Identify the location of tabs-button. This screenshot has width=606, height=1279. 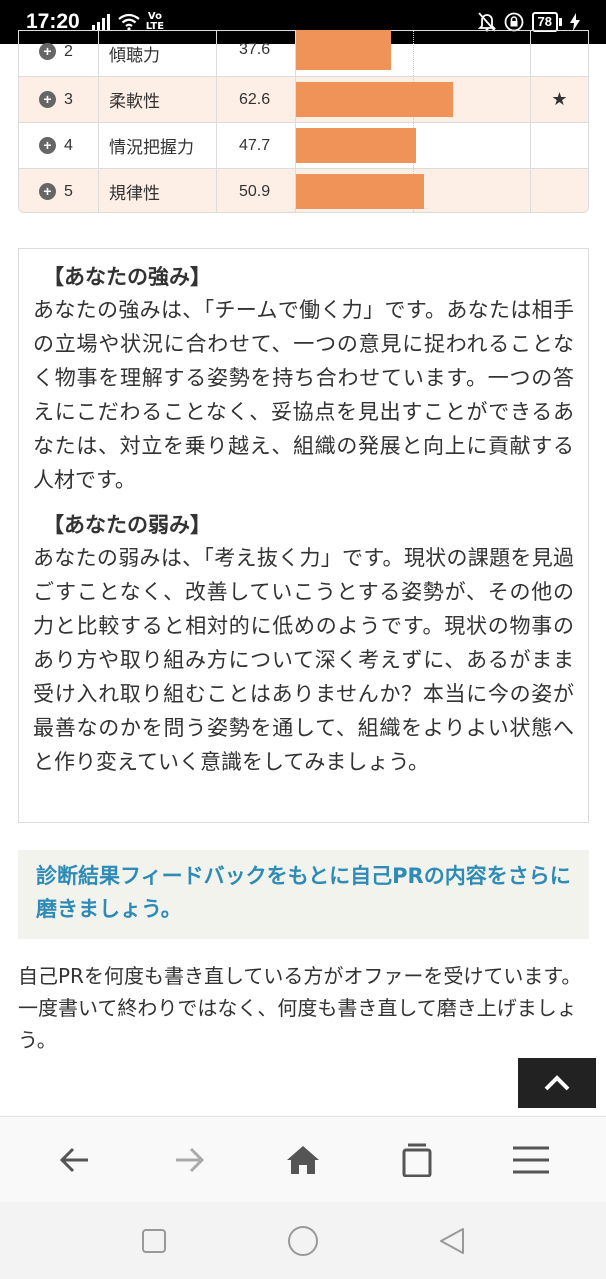
(417, 1160).